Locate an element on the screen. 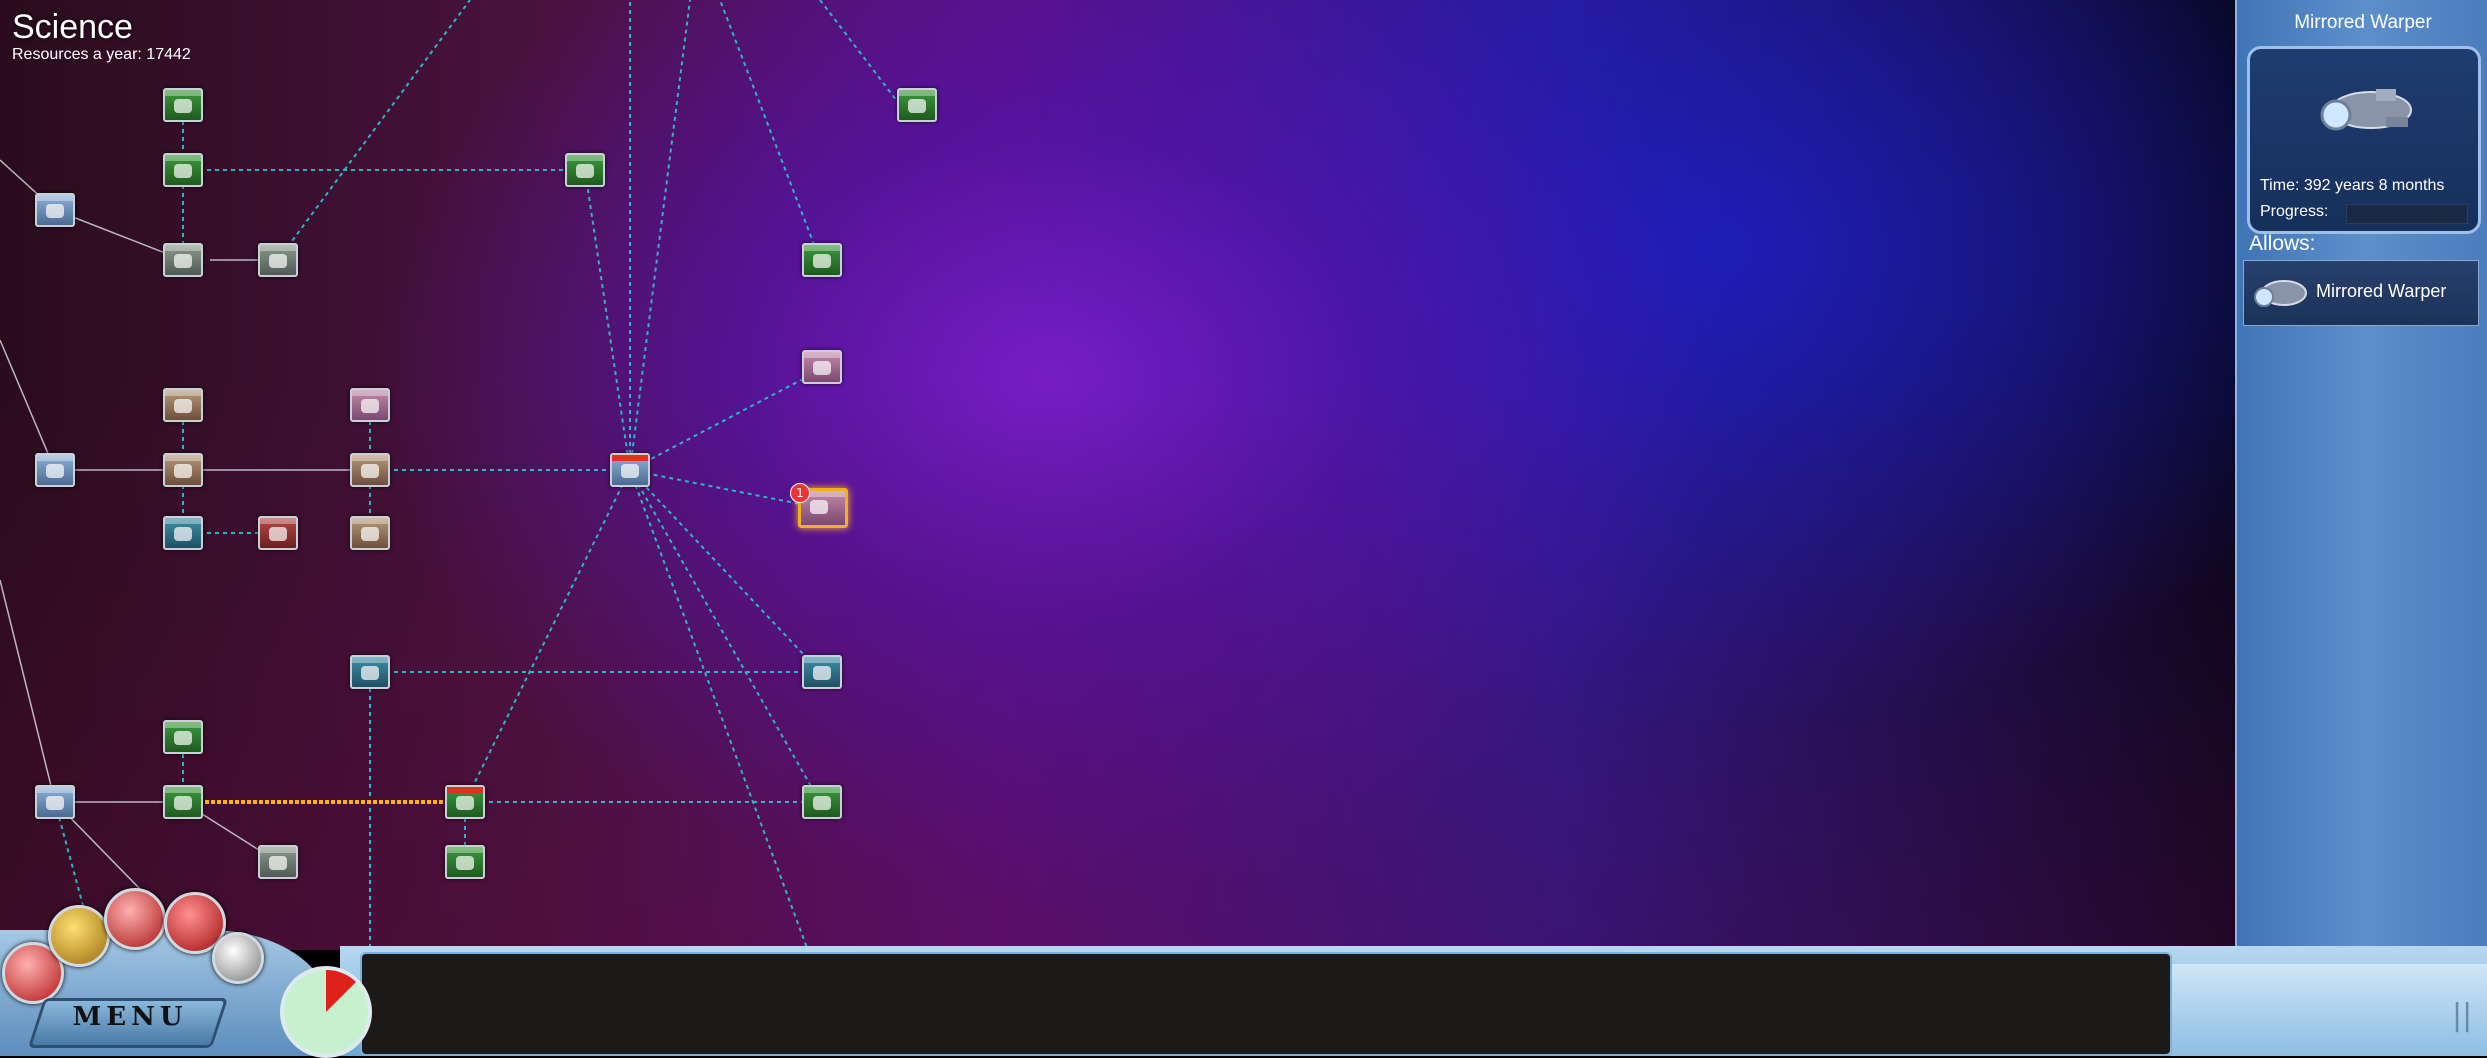 The image size is (2487, 1058). allows-item: Mirrored Warper is located at coordinates (2361, 293).